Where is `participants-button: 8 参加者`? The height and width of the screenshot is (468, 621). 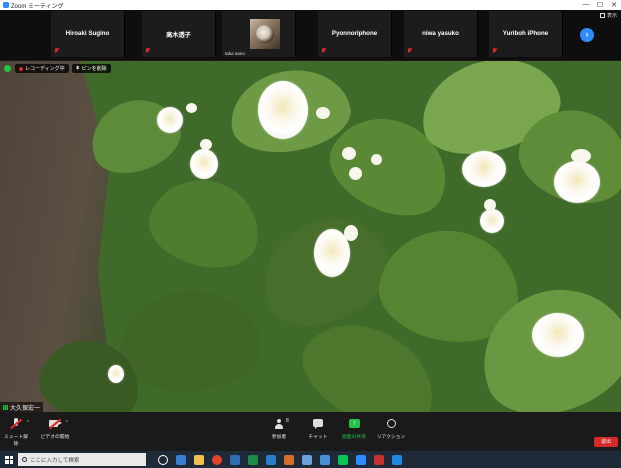
participants-button: 8 参加者 is located at coordinates (279, 429).